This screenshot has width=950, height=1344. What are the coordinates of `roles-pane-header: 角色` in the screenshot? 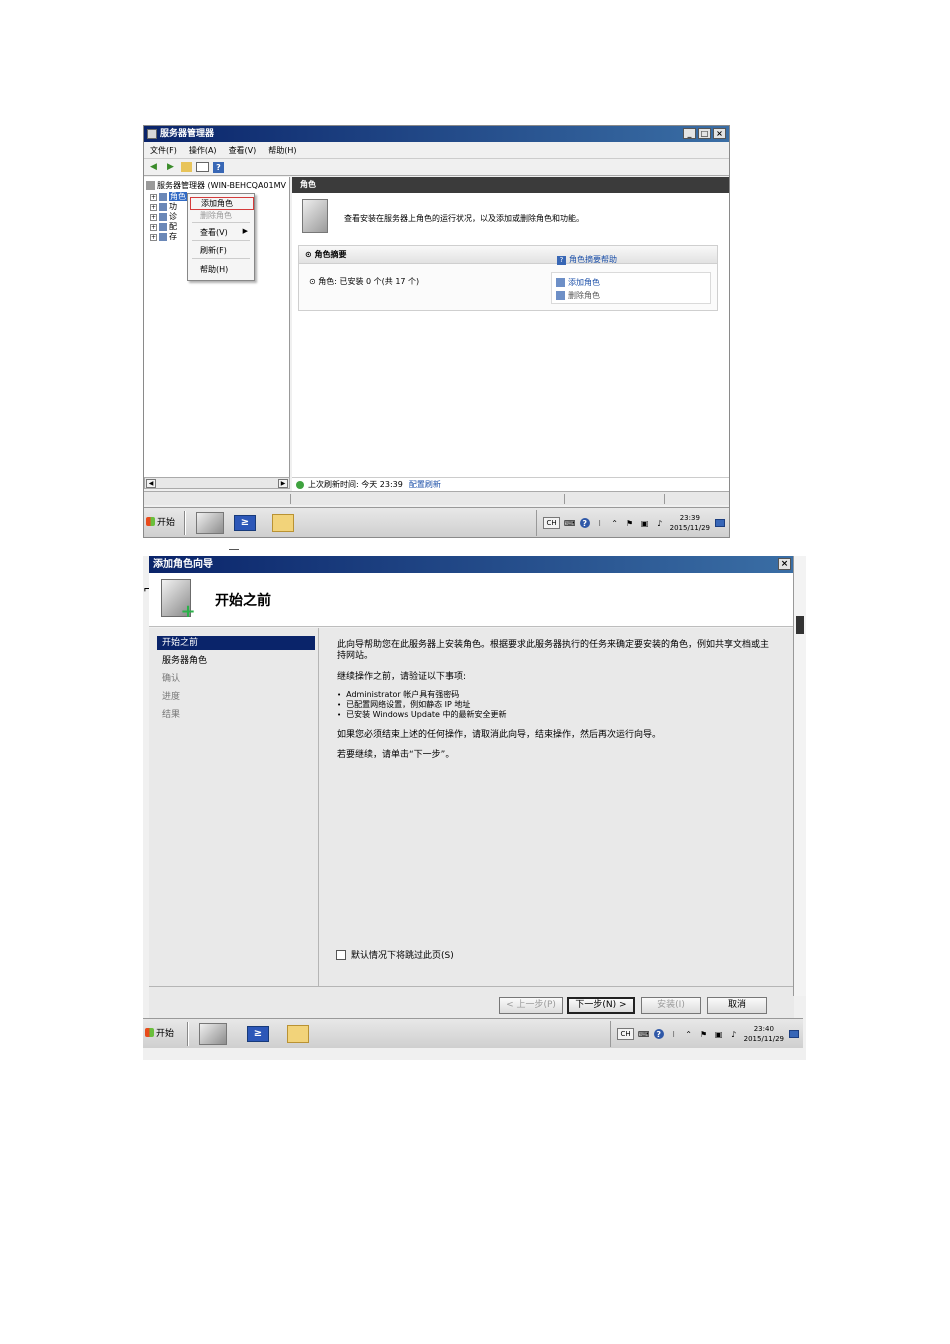 It's located at (510, 185).